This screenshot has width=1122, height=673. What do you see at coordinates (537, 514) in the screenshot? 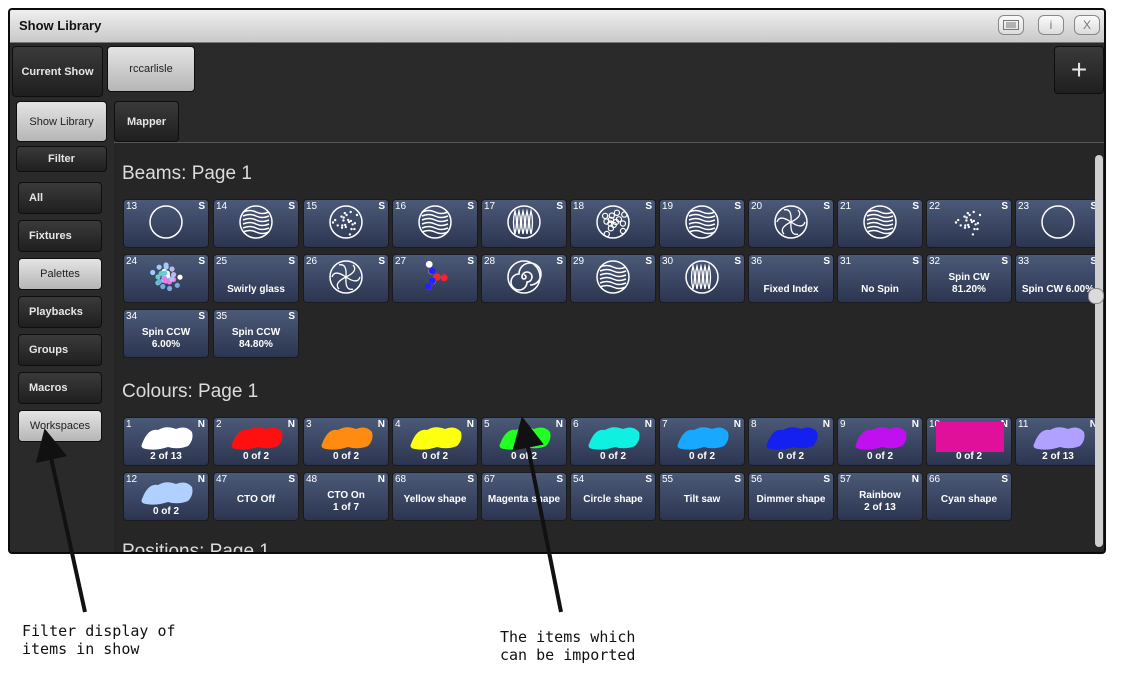
I see `items-annotation-arrow` at bounding box center [537, 514].